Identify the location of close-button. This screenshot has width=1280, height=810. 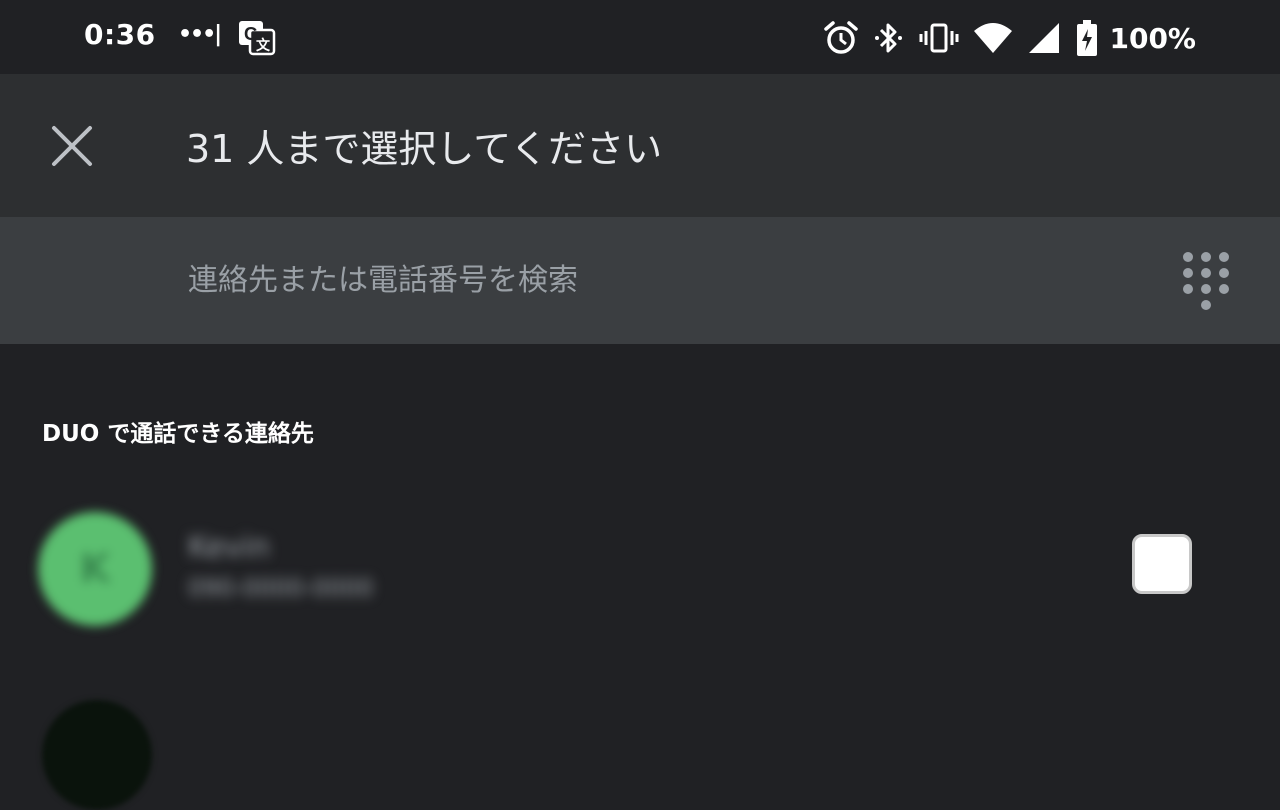
(72, 146).